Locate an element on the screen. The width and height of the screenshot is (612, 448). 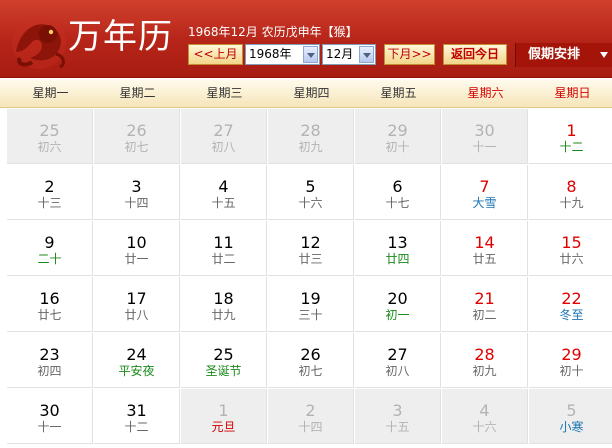
day-number: 10 is located at coordinates (136, 242).